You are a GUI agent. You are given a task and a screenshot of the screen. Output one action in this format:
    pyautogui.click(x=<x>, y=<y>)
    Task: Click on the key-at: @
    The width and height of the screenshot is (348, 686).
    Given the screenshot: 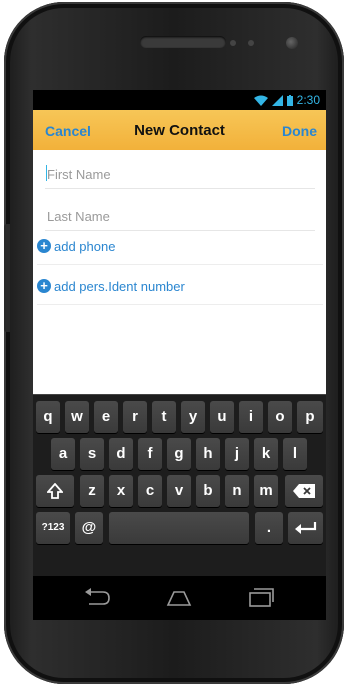 What is the action you would take?
    pyautogui.click(x=89, y=528)
    